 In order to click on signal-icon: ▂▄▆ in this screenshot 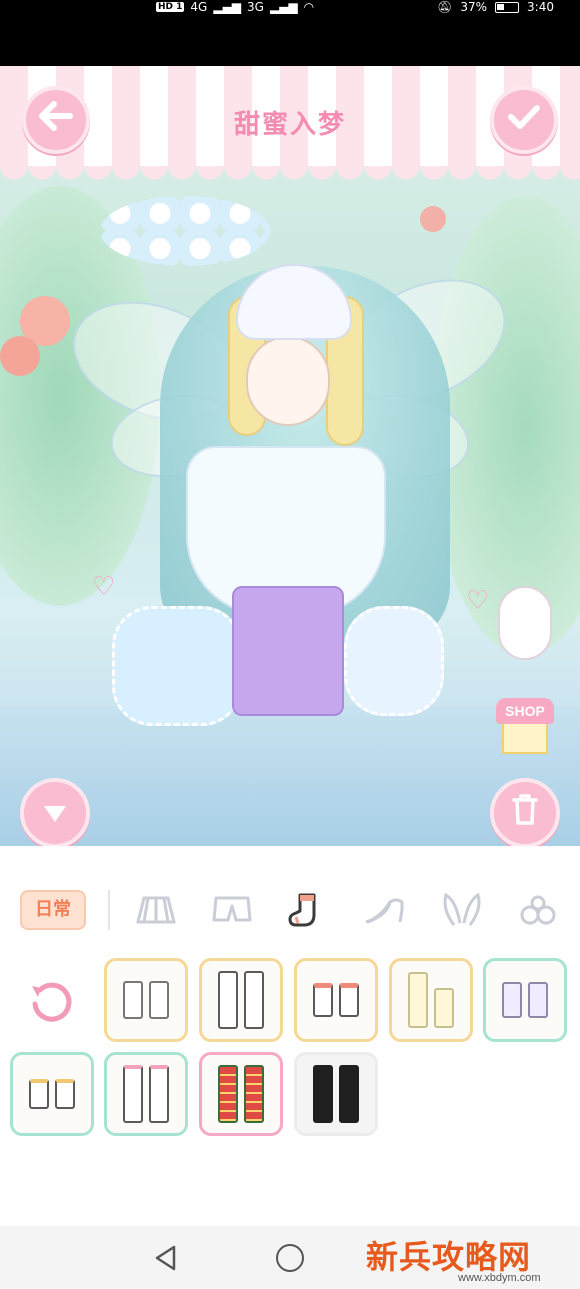, I will do `click(227, 7)`.